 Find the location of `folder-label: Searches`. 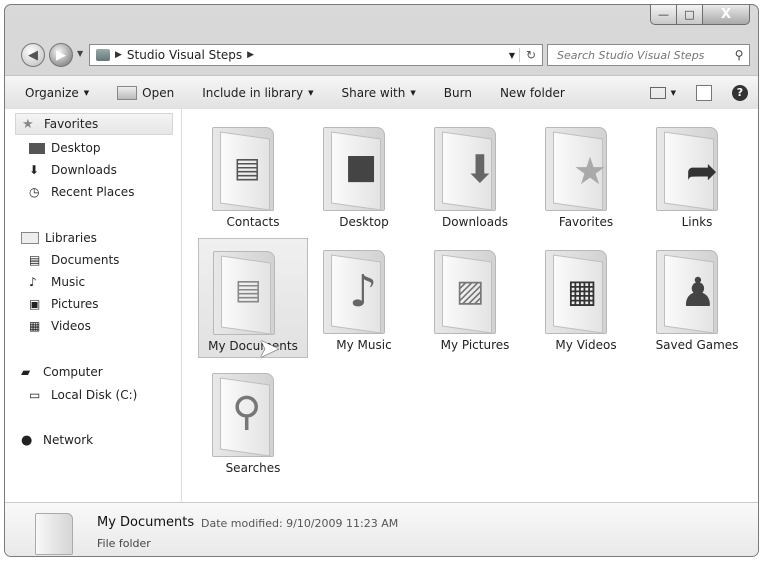

folder-label: Searches is located at coordinates (253, 468).